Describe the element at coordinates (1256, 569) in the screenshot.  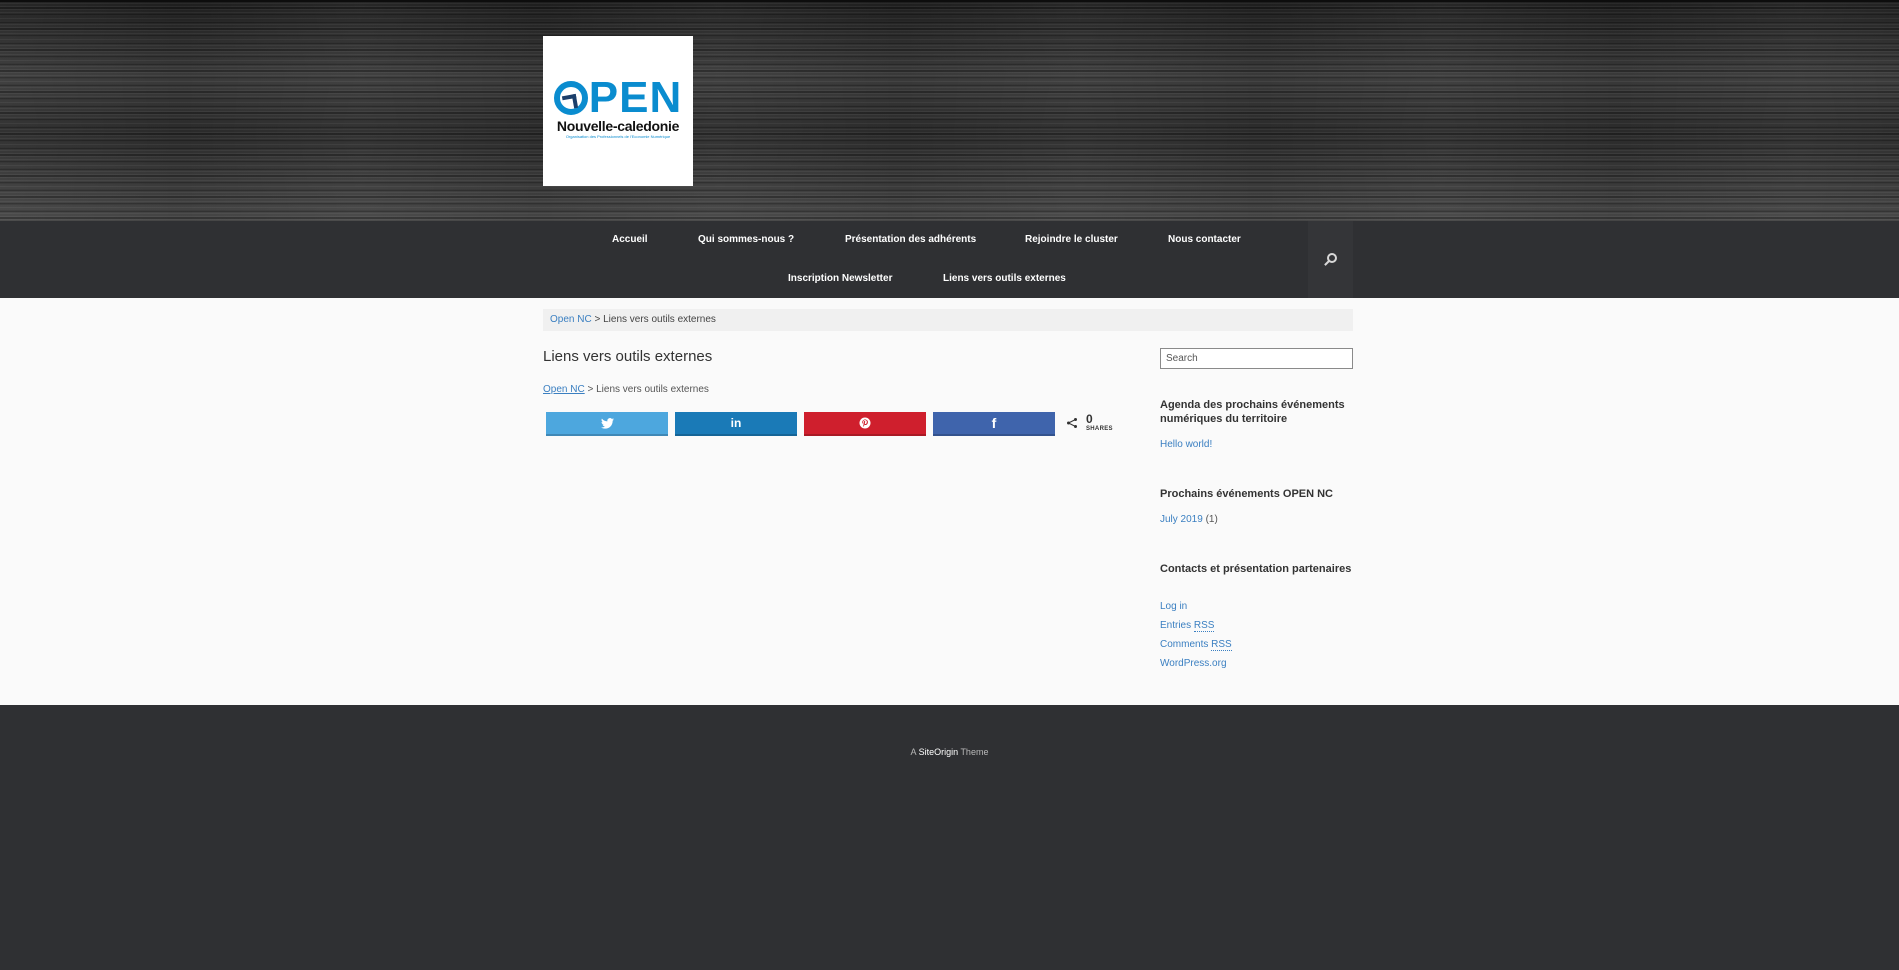
I see `widget-title-contacts: Contacts et présentation partenaires` at that location.